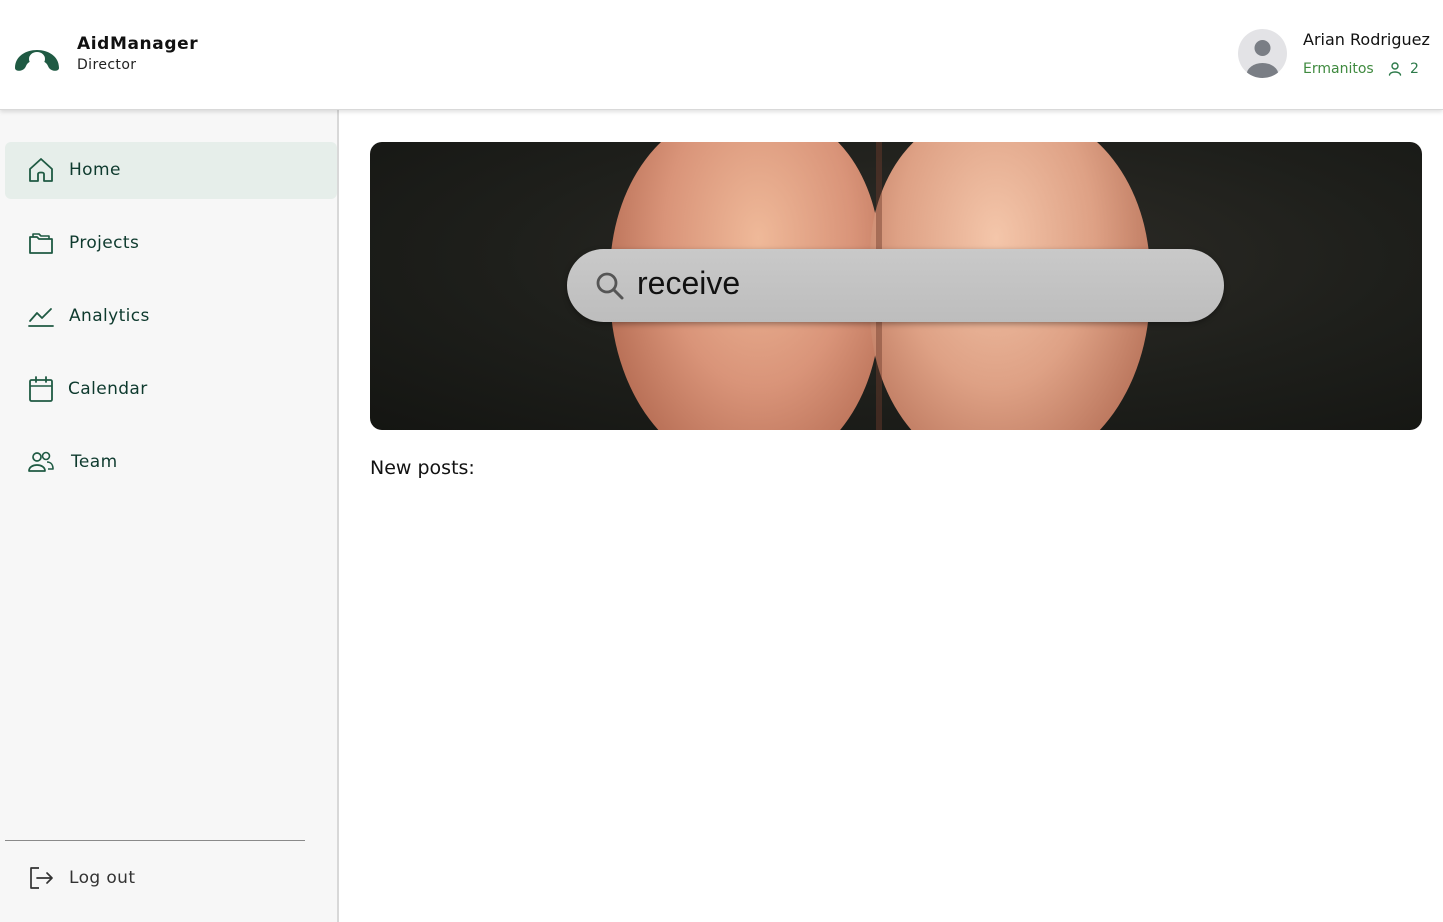 The width and height of the screenshot is (1443, 922). Describe the element at coordinates (1414, 69) in the screenshot. I see `member-count: 2` at that location.